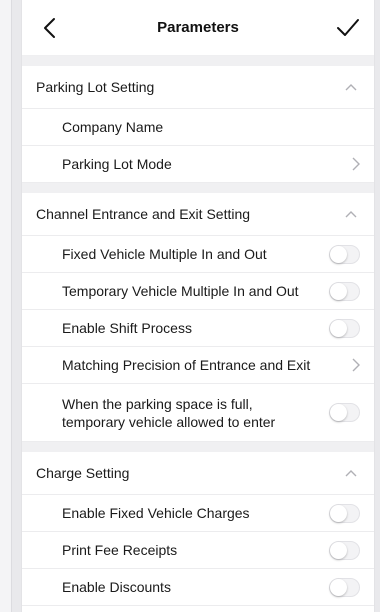  I want to click on row-label: Company Name, so click(113, 127).